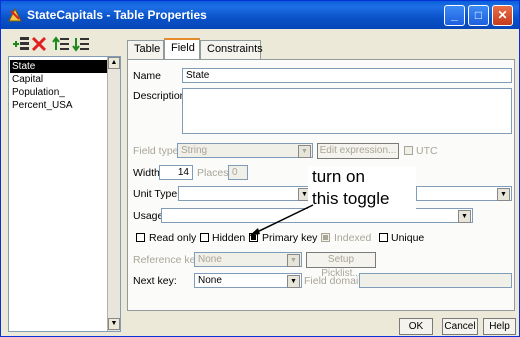 This screenshot has width=520, height=337. Describe the element at coordinates (21, 44) in the screenshot. I see `add-field-icon` at that location.